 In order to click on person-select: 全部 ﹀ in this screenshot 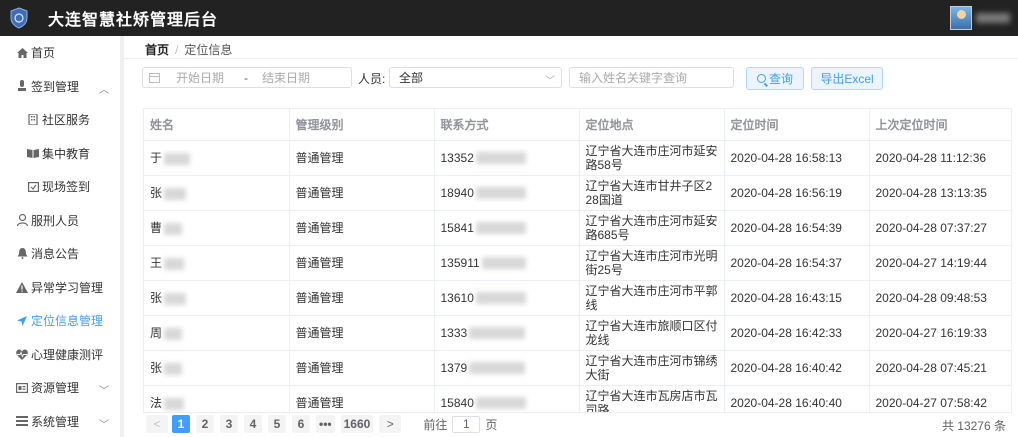, I will do `click(475, 77)`.